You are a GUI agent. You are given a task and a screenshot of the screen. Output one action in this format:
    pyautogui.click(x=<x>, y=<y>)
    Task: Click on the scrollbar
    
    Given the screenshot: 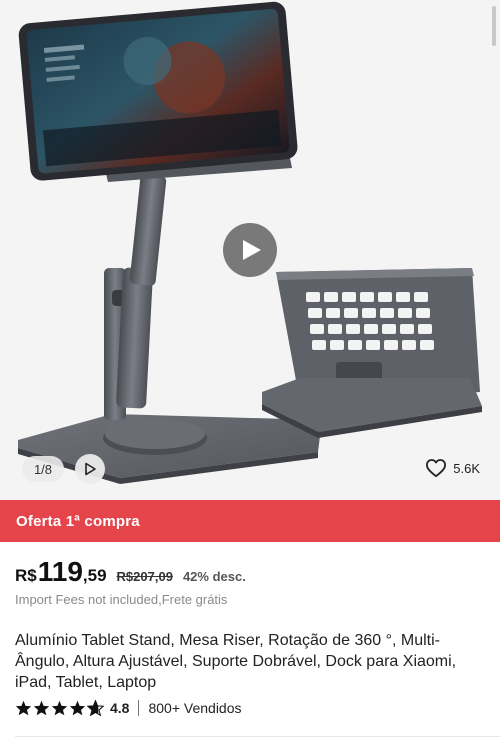 What is the action you would take?
    pyautogui.click(x=494, y=26)
    